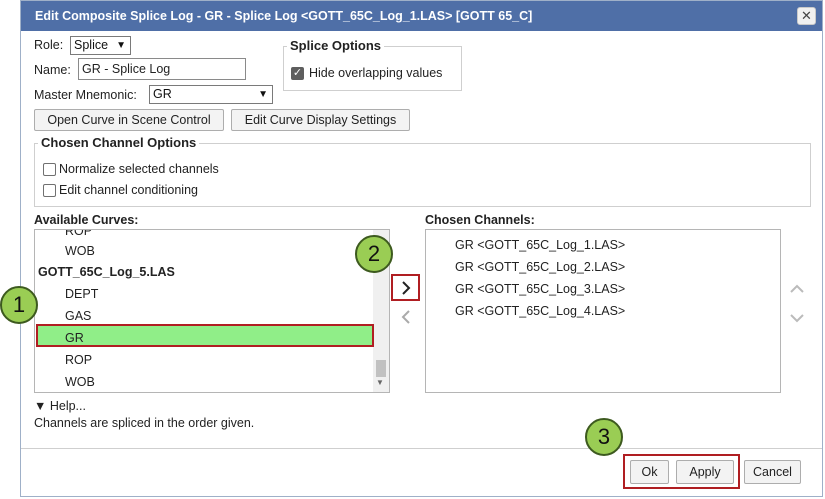 The height and width of the screenshot is (499, 825). What do you see at coordinates (52, 70) in the screenshot?
I see `name-label: Name:` at bounding box center [52, 70].